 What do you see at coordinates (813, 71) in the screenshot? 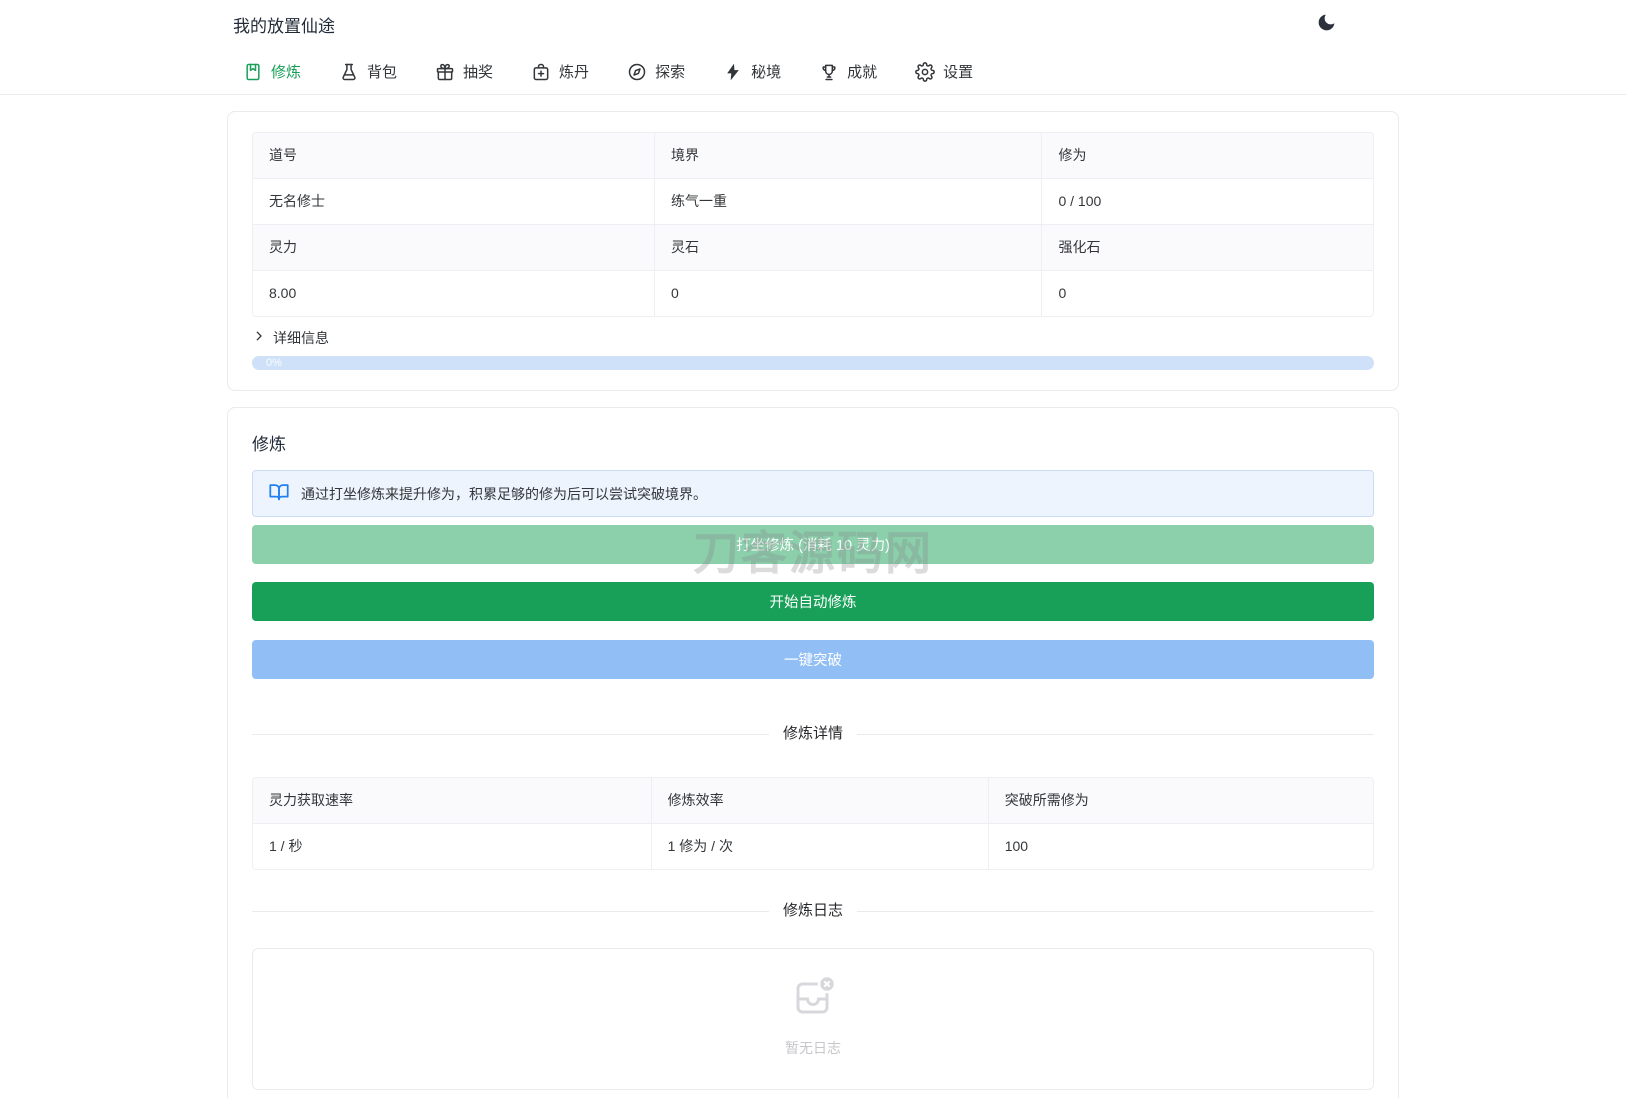
I see `nav-bar: 修炼 背包 抽奖 炼丹 探索 秘境 成就 设置` at bounding box center [813, 71].